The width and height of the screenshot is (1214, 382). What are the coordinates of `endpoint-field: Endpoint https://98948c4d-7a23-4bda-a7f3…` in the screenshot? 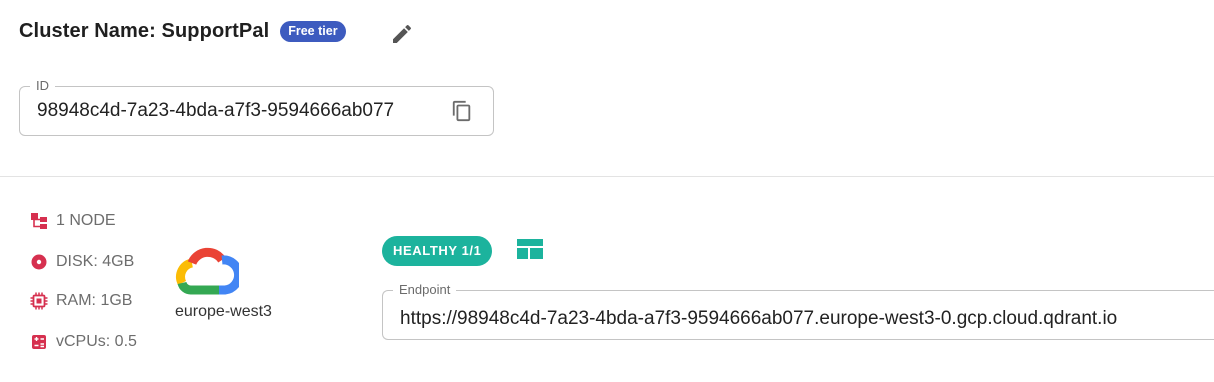 It's located at (798, 311).